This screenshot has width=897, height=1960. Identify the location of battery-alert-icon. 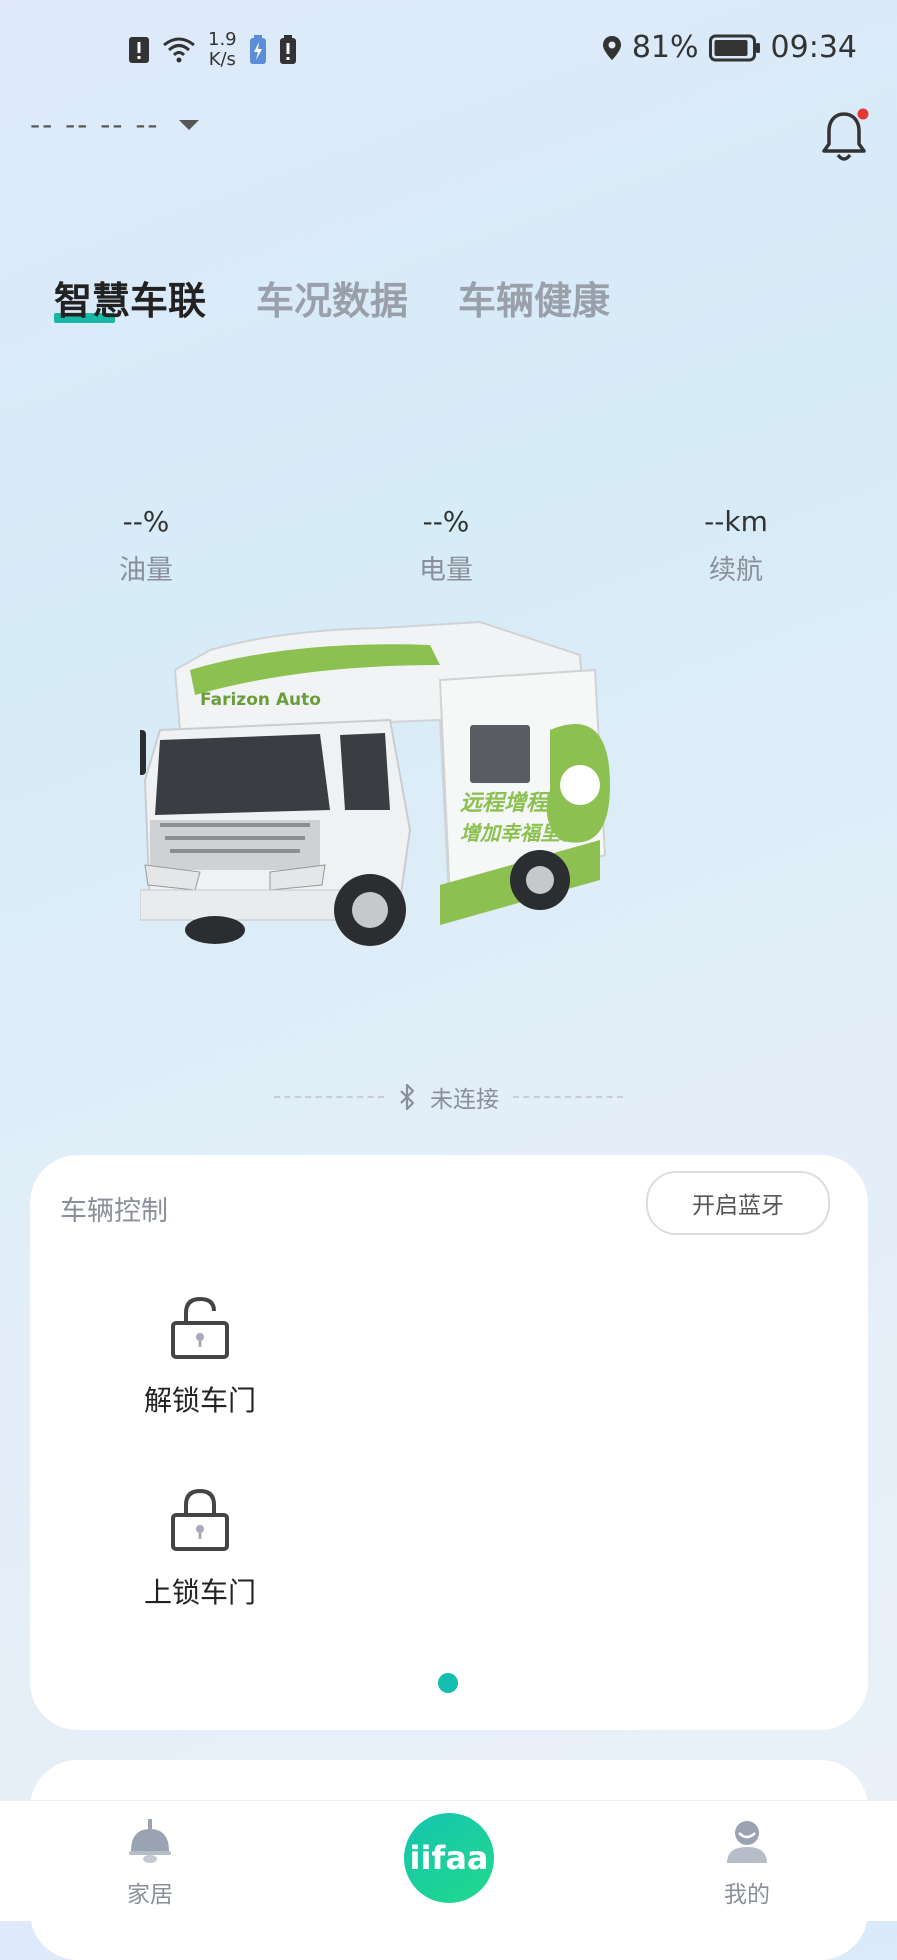
(287, 49).